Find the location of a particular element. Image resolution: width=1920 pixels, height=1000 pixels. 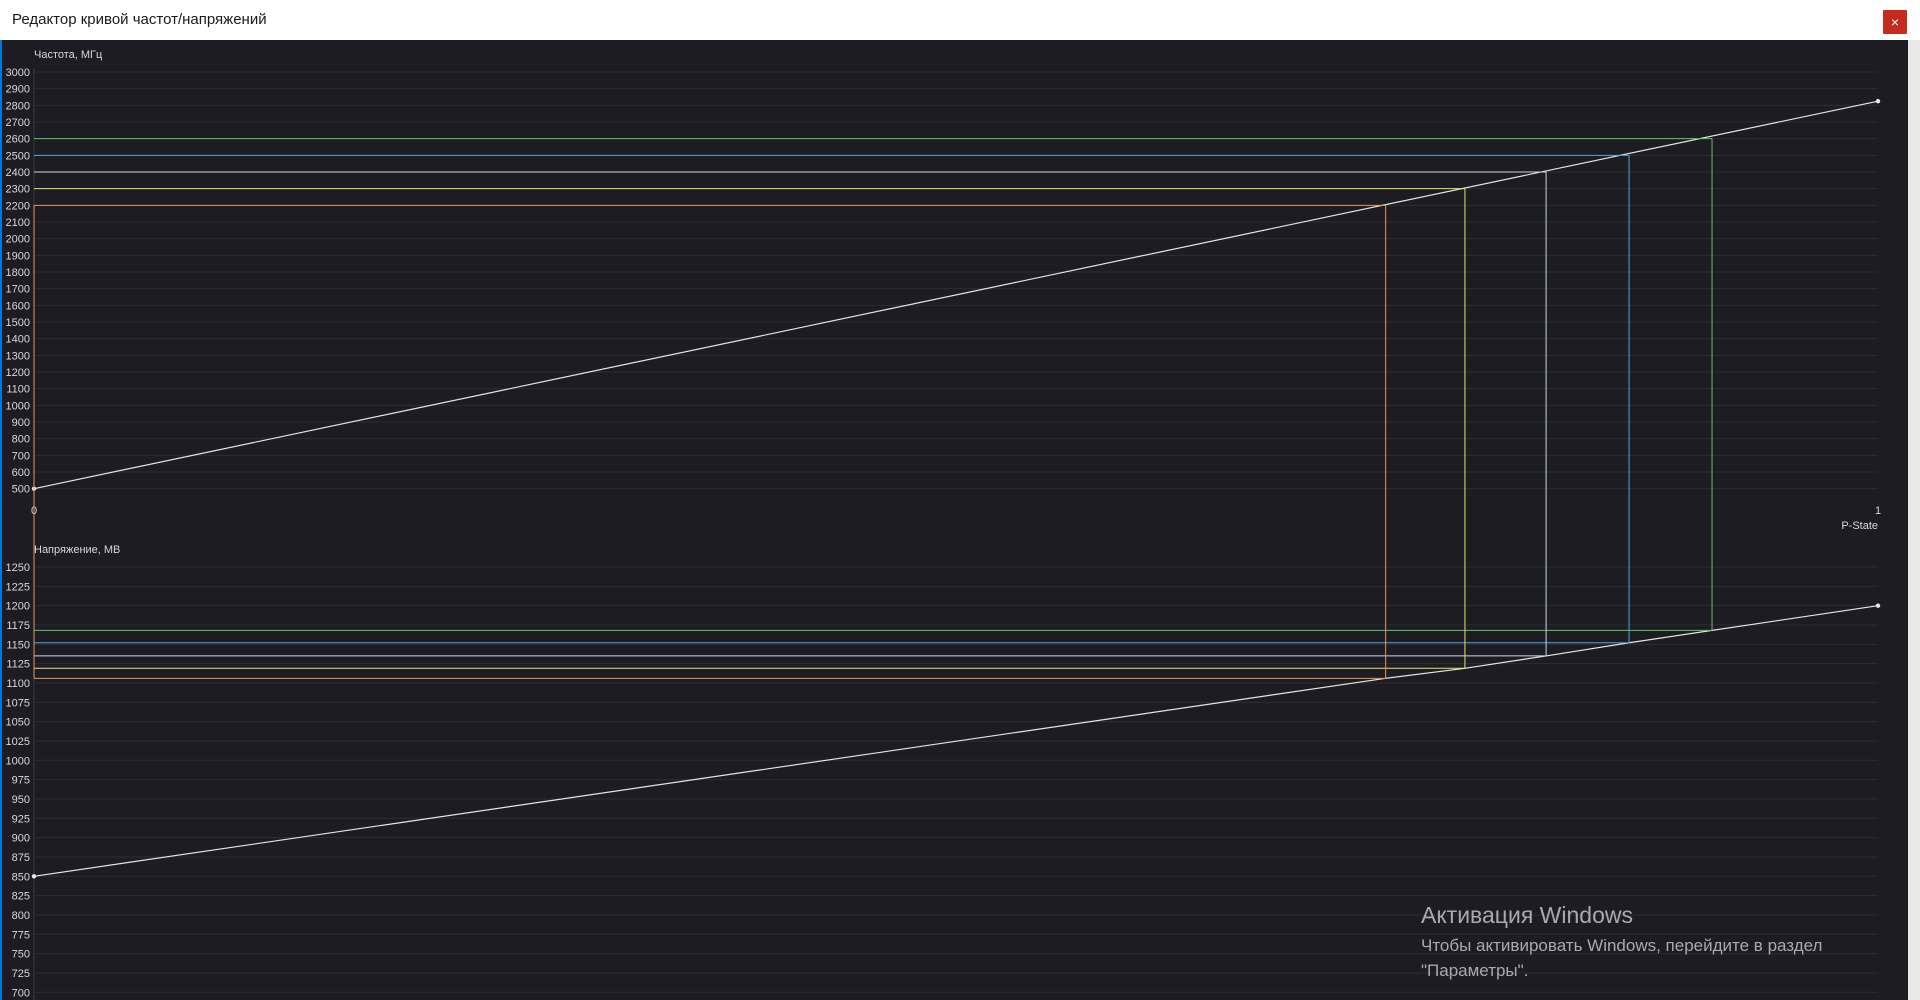

y-axis-label: Напряжение, МВ is located at coordinates (77, 550).